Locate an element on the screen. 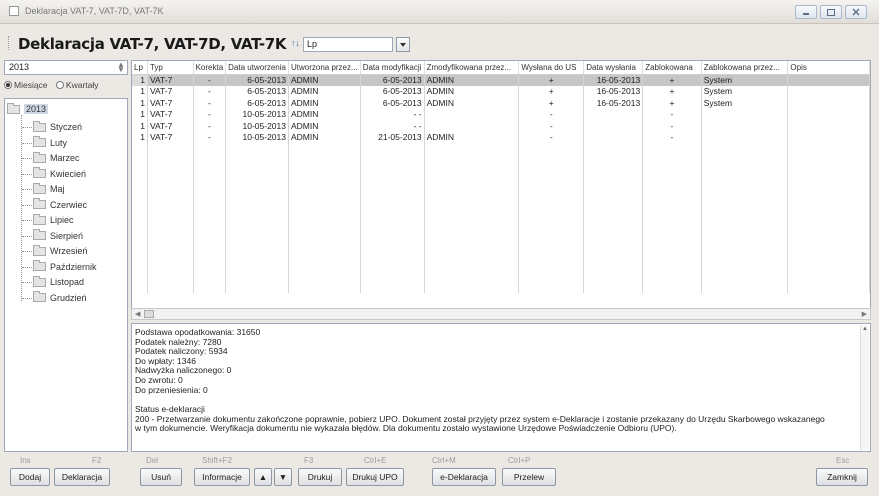 The width and height of the screenshot is (879, 496). table-row: 1 VAT-7-10-05-2013 ADMIN 21-05-2013 ADMIN - - is located at coordinates (501, 137).